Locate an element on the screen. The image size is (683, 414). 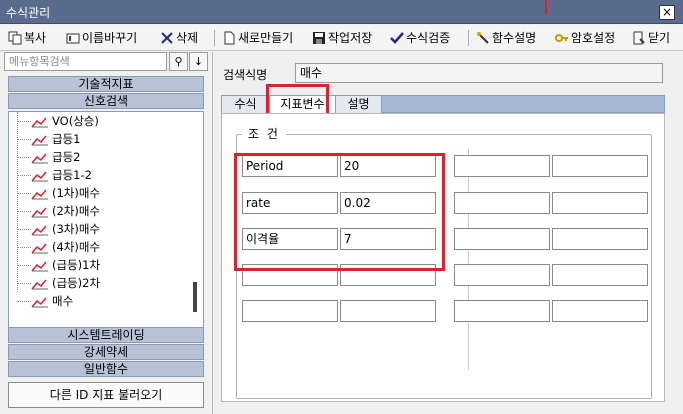
conditions-title: 조 건 is located at coordinates (264, 133).